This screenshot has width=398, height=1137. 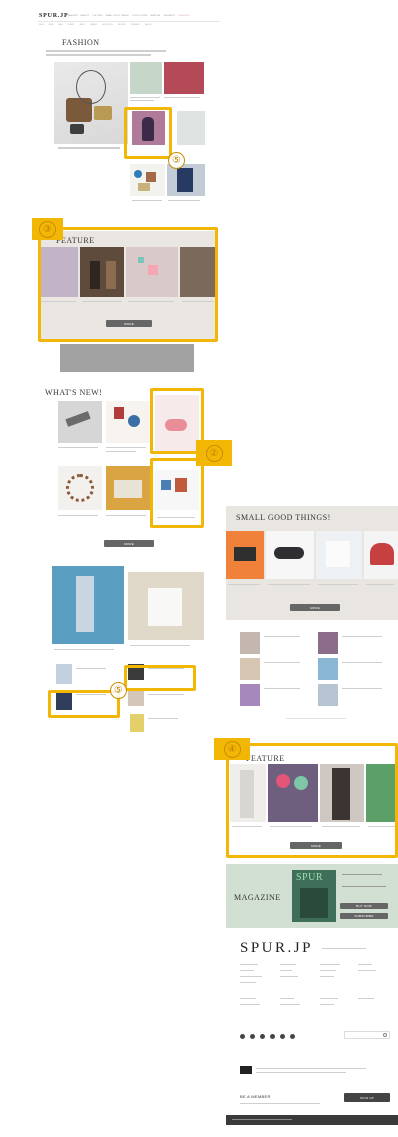 I want to click on whats-new-more-button: MORE, so click(x=129, y=543).